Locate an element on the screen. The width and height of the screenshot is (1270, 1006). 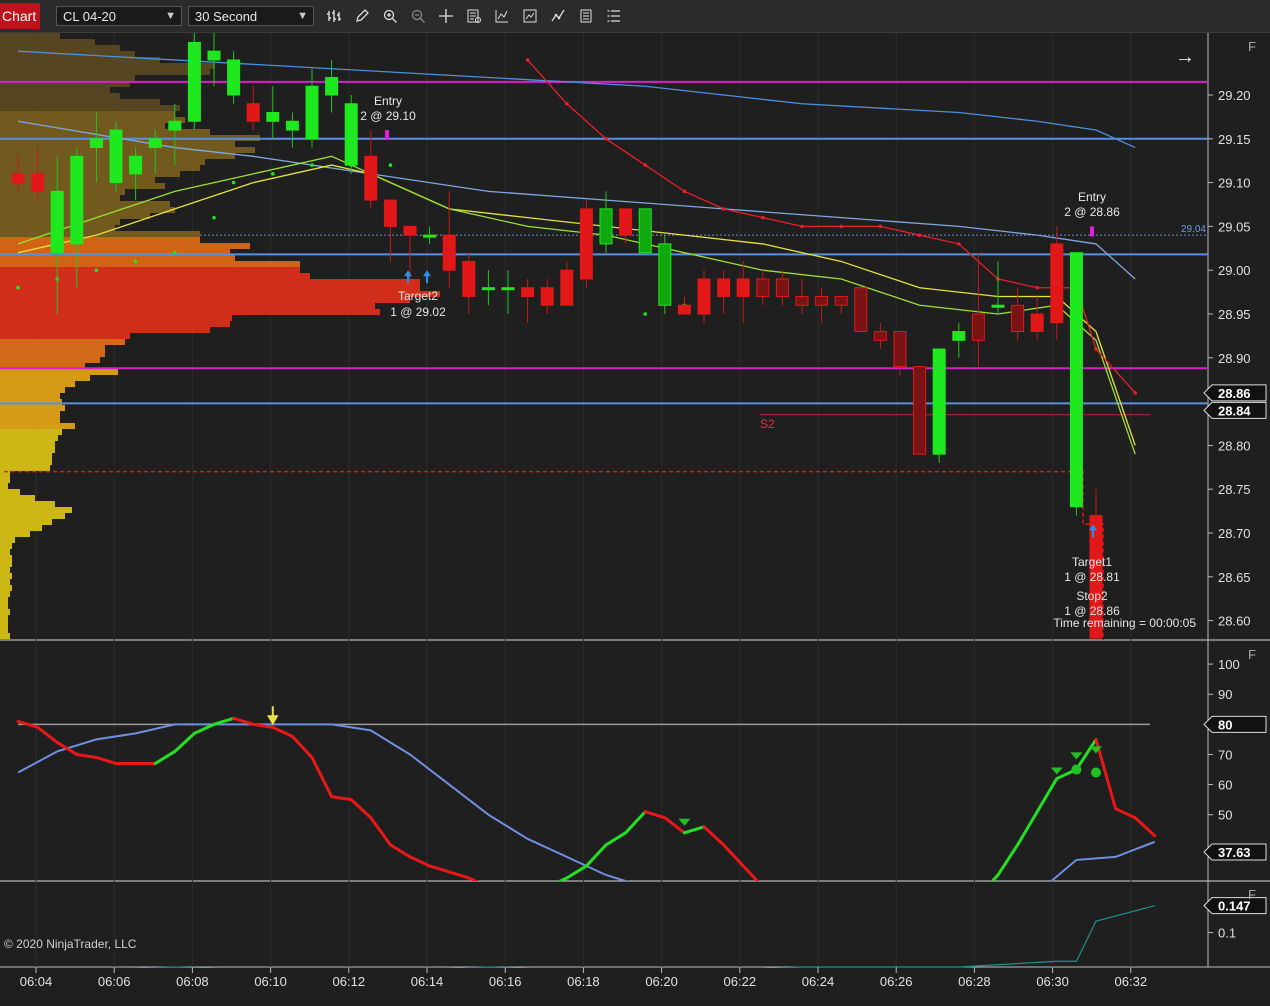
interval-selector: 30 Second ▼ is located at coordinates (251, 16).